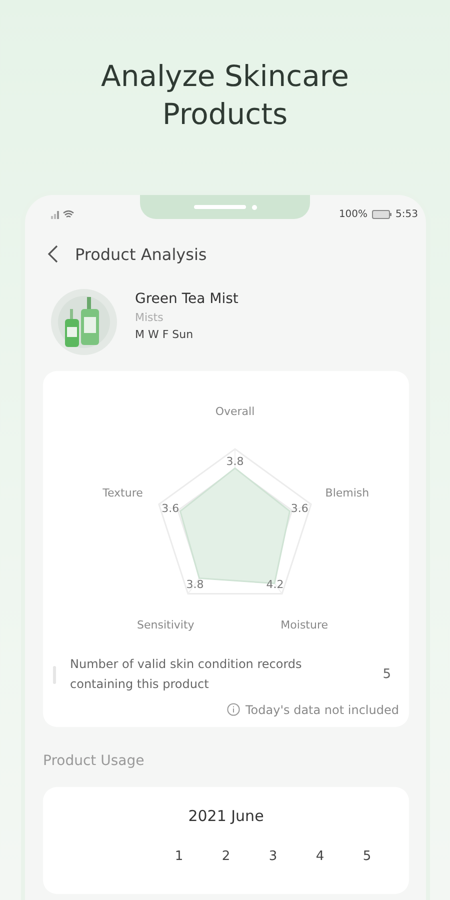 This screenshot has height=900, width=450. I want to click on calendar-day: 5, so click(367, 856).